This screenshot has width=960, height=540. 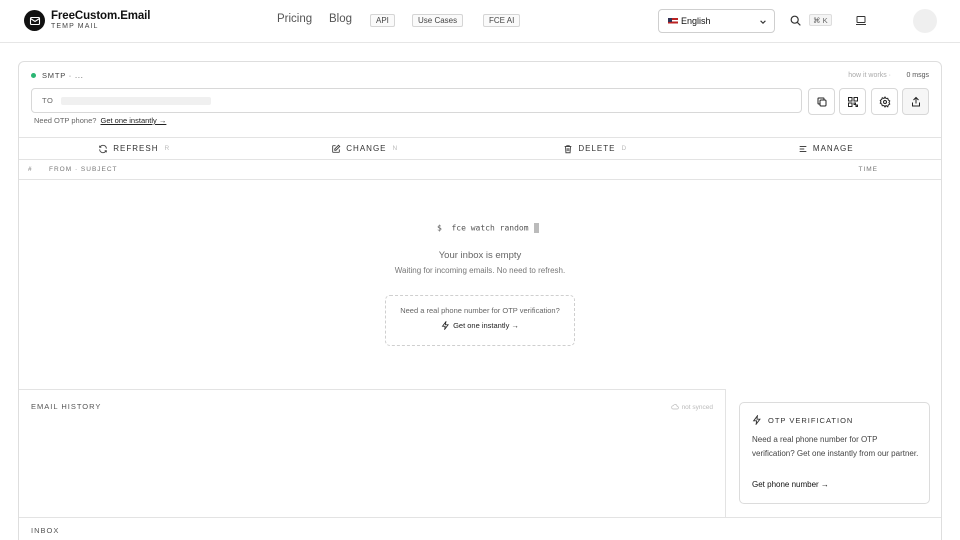 What do you see at coordinates (697, 407) in the screenshot?
I see `sync-status-text: not synced` at bounding box center [697, 407].